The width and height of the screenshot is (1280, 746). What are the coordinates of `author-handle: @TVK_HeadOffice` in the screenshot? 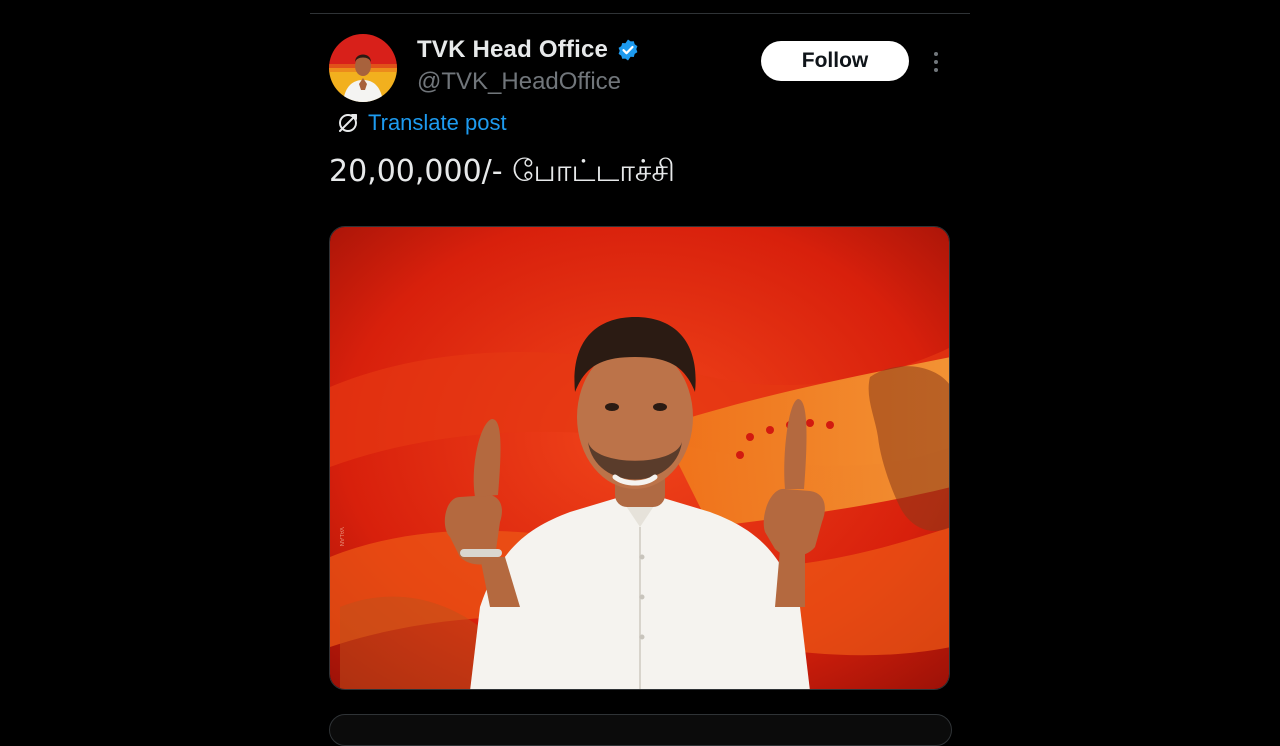 It's located at (519, 82).